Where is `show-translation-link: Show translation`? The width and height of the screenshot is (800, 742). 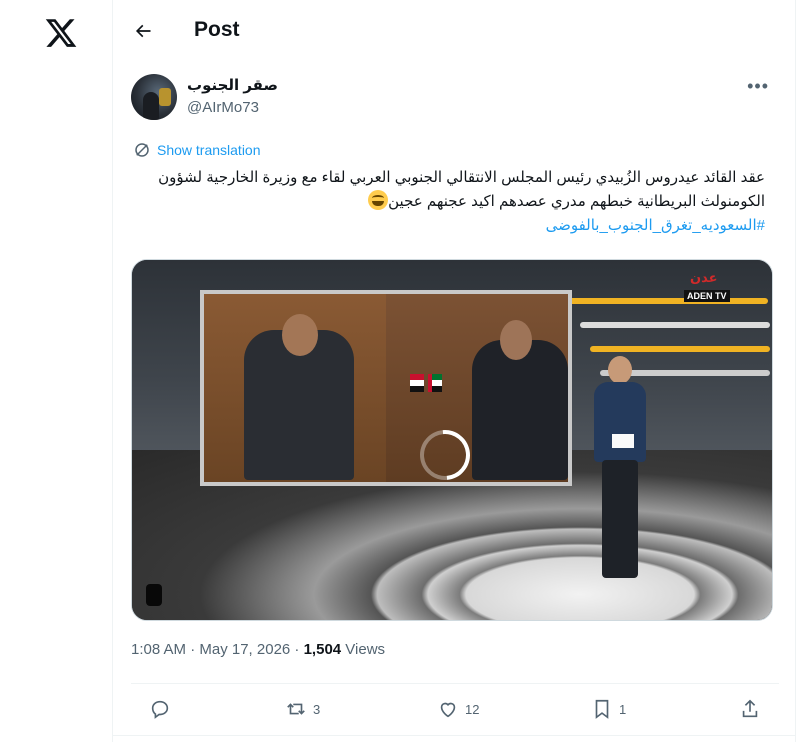
show-translation-link: Show translation is located at coordinates (197, 150).